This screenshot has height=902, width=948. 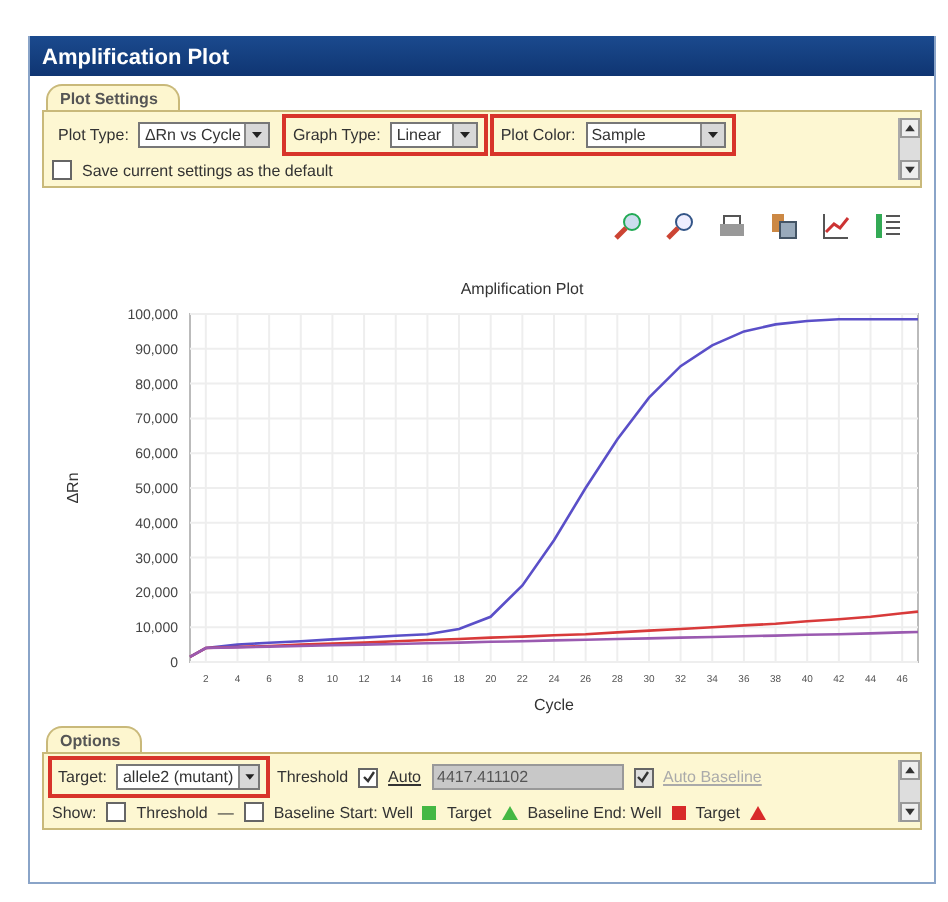 What do you see at coordinates (188, 777) in the screenshot?
I see `dropdown: allele2 (mutant)` at bounding box center [188, 777].